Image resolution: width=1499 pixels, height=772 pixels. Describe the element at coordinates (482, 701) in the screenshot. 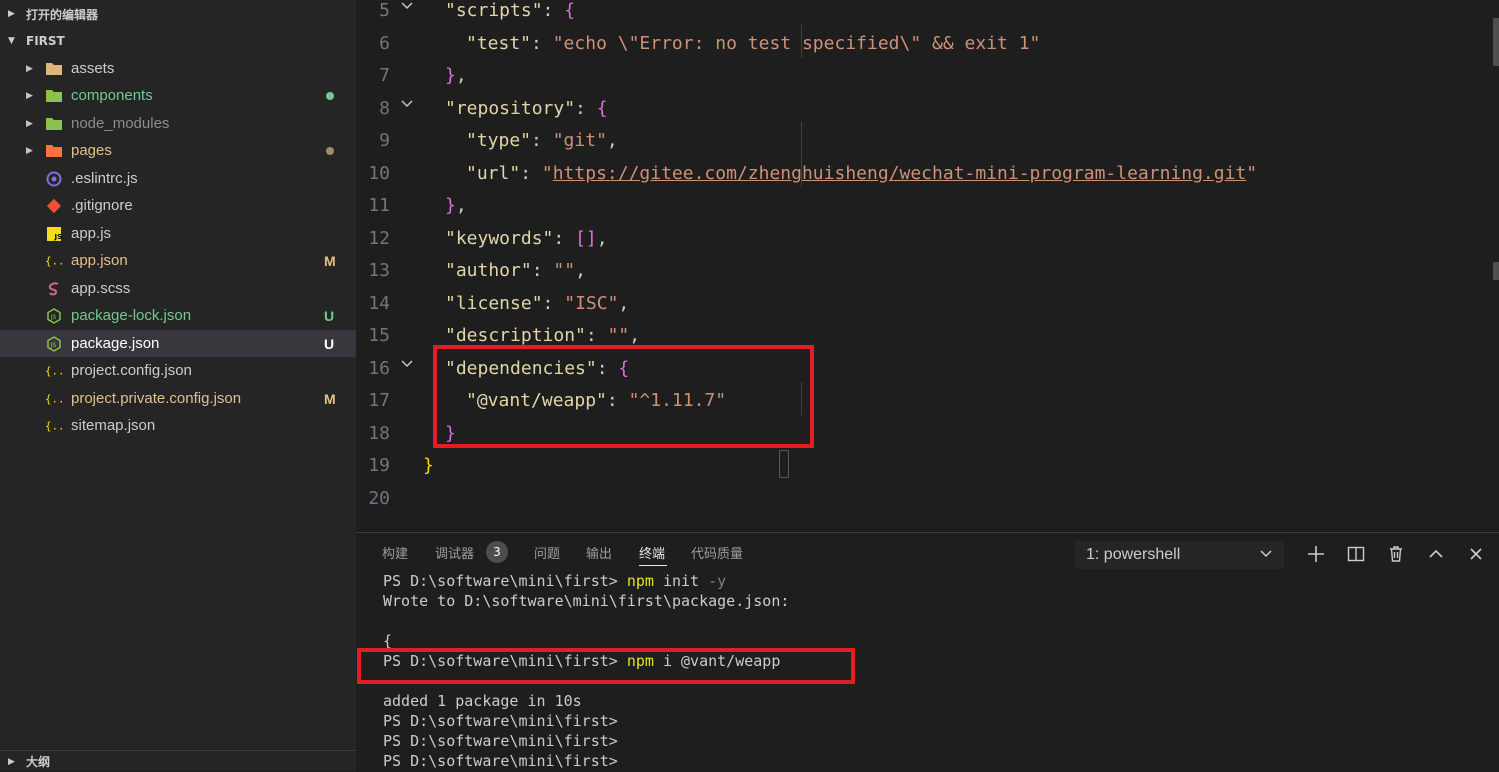

I see `terminal-line: added 1 package in 10s` at that location.